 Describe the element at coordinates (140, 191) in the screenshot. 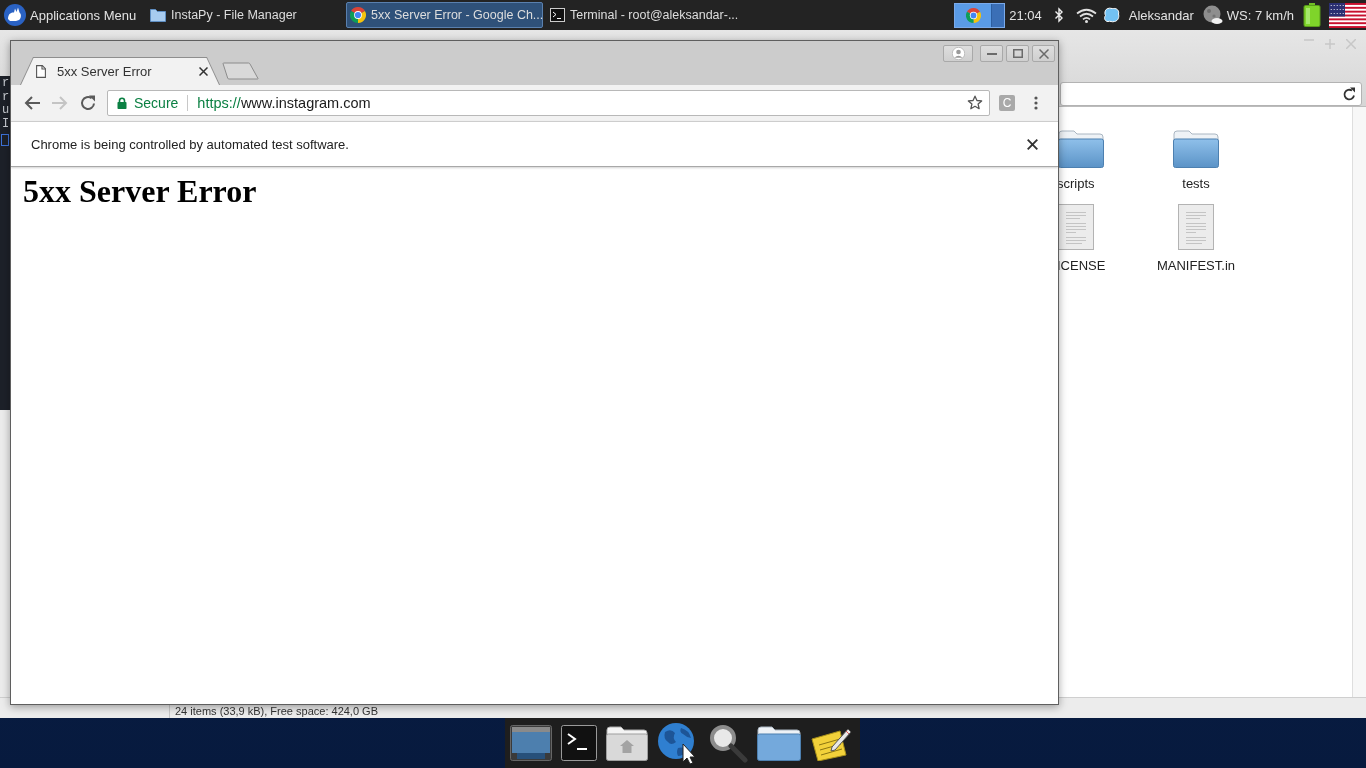

I see `page-heading: 5xx Server Error` at that location.